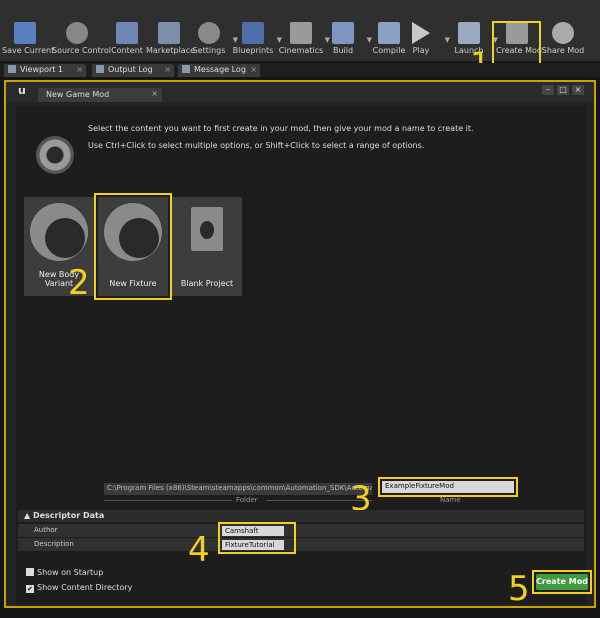 The width and height of the screenshot is (600, 618). I want to click on tab-viewport: Viewport 1 ×, so click(45, 70).